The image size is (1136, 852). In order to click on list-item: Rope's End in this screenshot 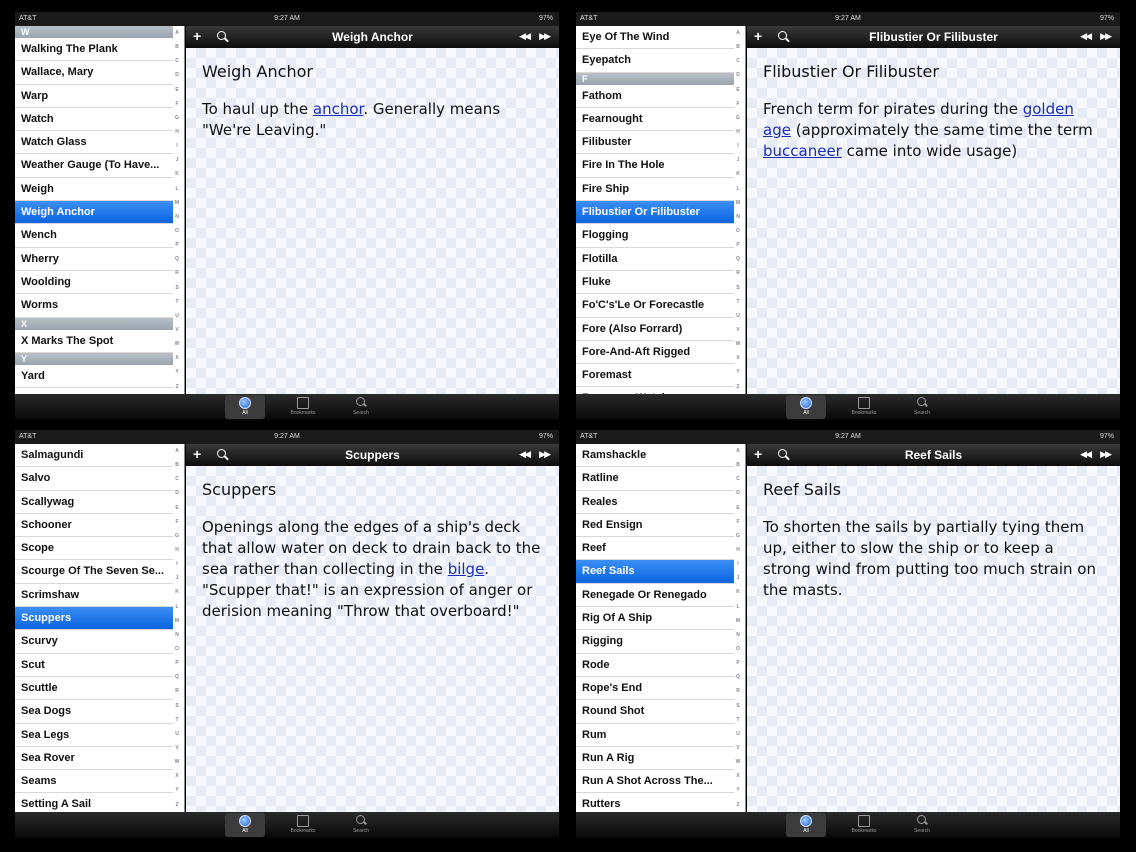, I will do `click(655, 689)`.